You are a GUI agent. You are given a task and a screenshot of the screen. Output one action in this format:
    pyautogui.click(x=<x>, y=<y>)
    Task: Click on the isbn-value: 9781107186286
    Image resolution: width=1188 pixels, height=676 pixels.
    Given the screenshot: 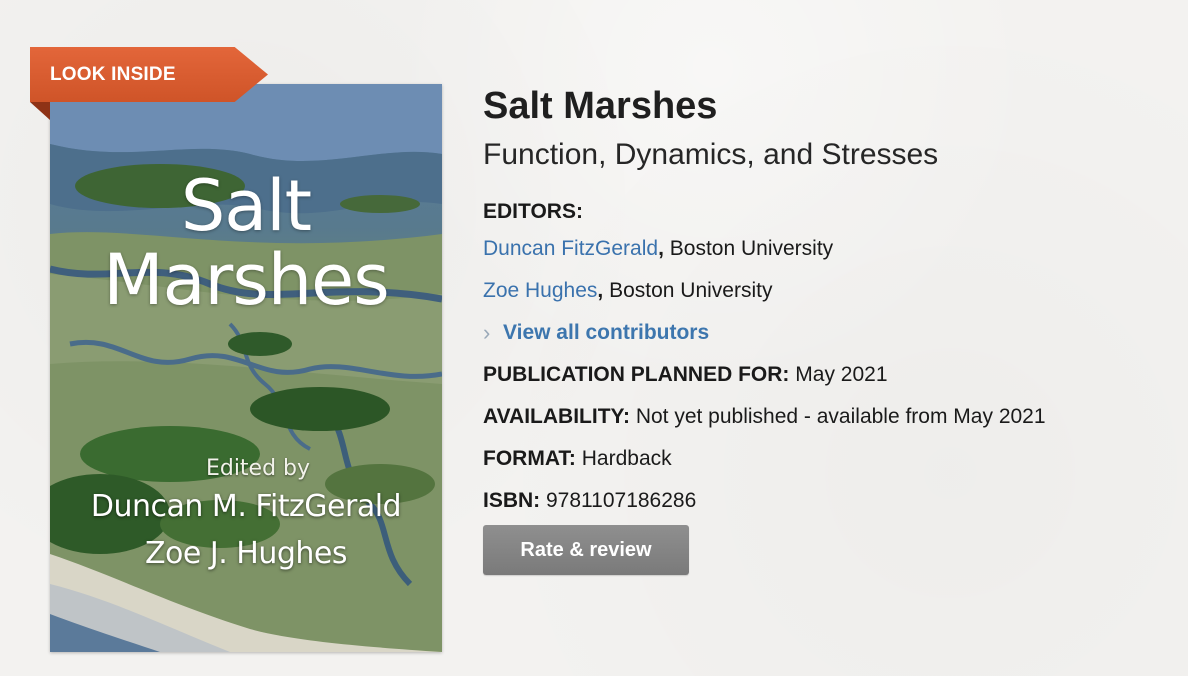 What is the action you would take?
    pyautogui.click(x=618, y=500)
    